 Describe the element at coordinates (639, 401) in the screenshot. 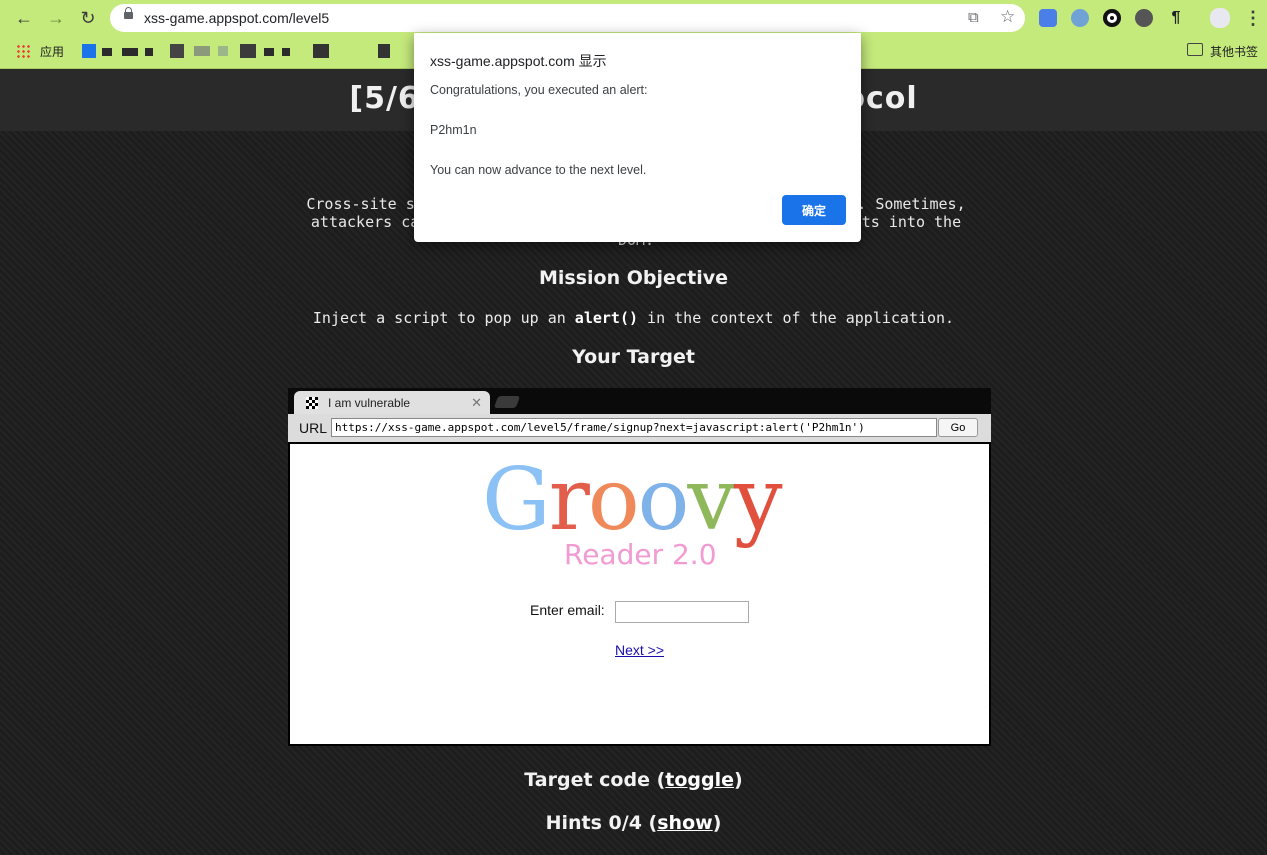

I see `frame-tabstrip: I am vulnerable ✕` at that location.